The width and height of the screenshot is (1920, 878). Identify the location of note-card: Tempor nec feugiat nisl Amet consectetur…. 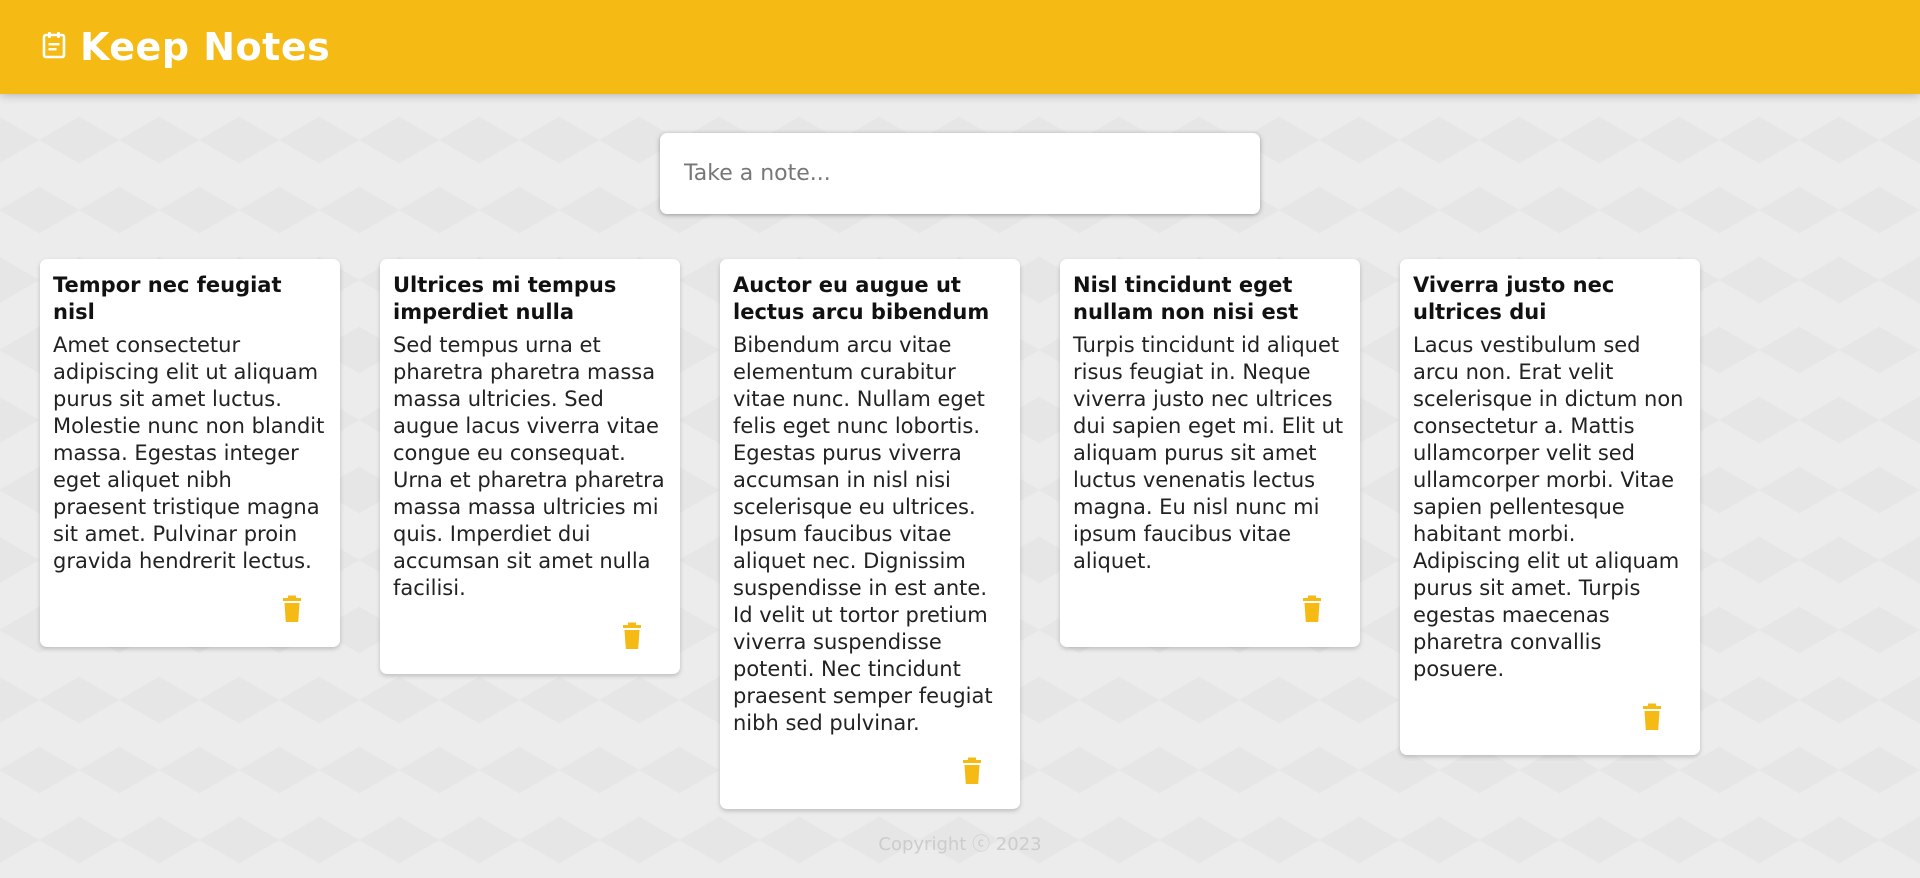
(190, 453).